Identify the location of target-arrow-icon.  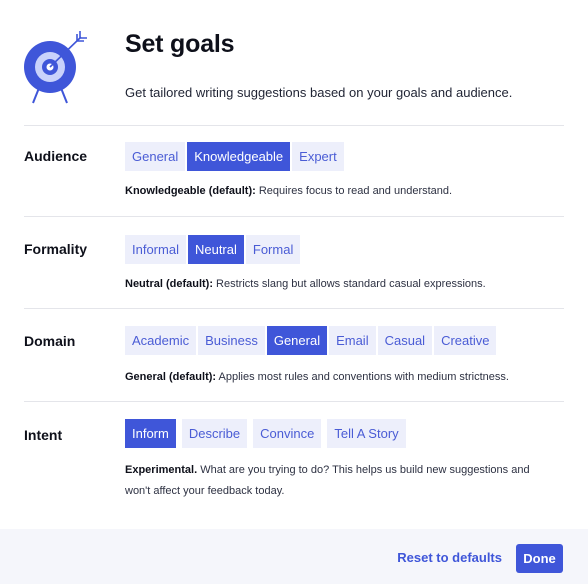
(55, 67).